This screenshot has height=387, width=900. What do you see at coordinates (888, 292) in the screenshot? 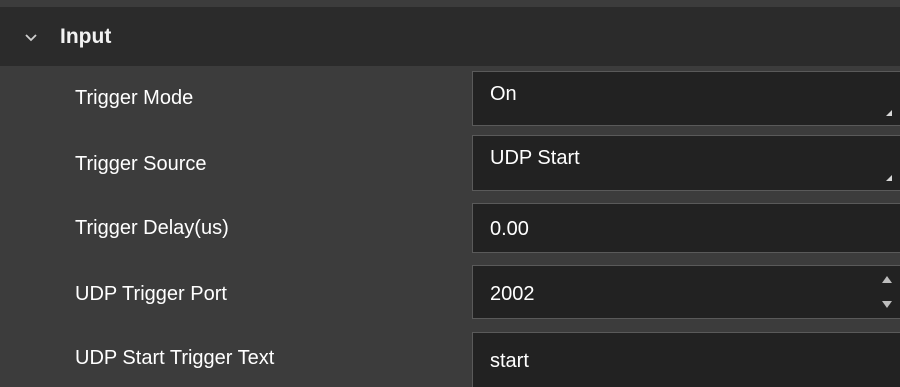
I see `spin-buttons` at bounding box center [888, 292].